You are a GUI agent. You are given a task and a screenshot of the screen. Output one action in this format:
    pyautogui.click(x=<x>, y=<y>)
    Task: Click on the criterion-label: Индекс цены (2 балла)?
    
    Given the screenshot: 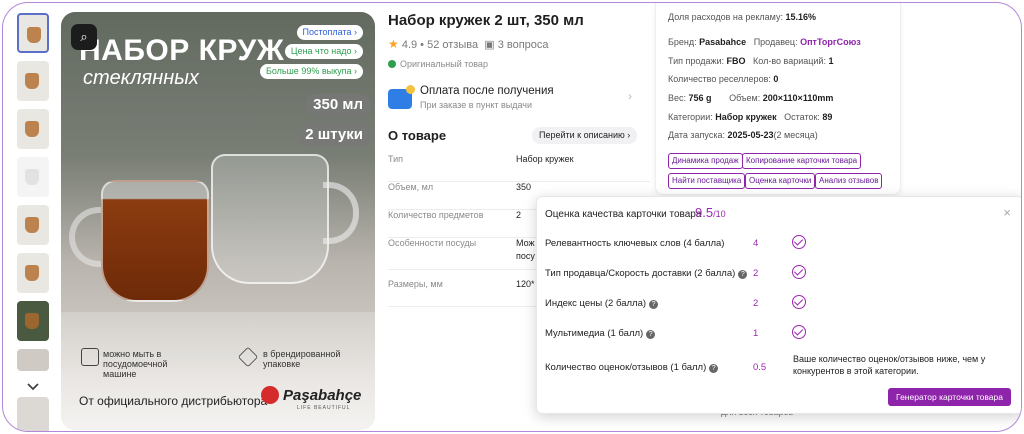 What is the action you would take?
    pyautogui.click(x=602, y=303)
    